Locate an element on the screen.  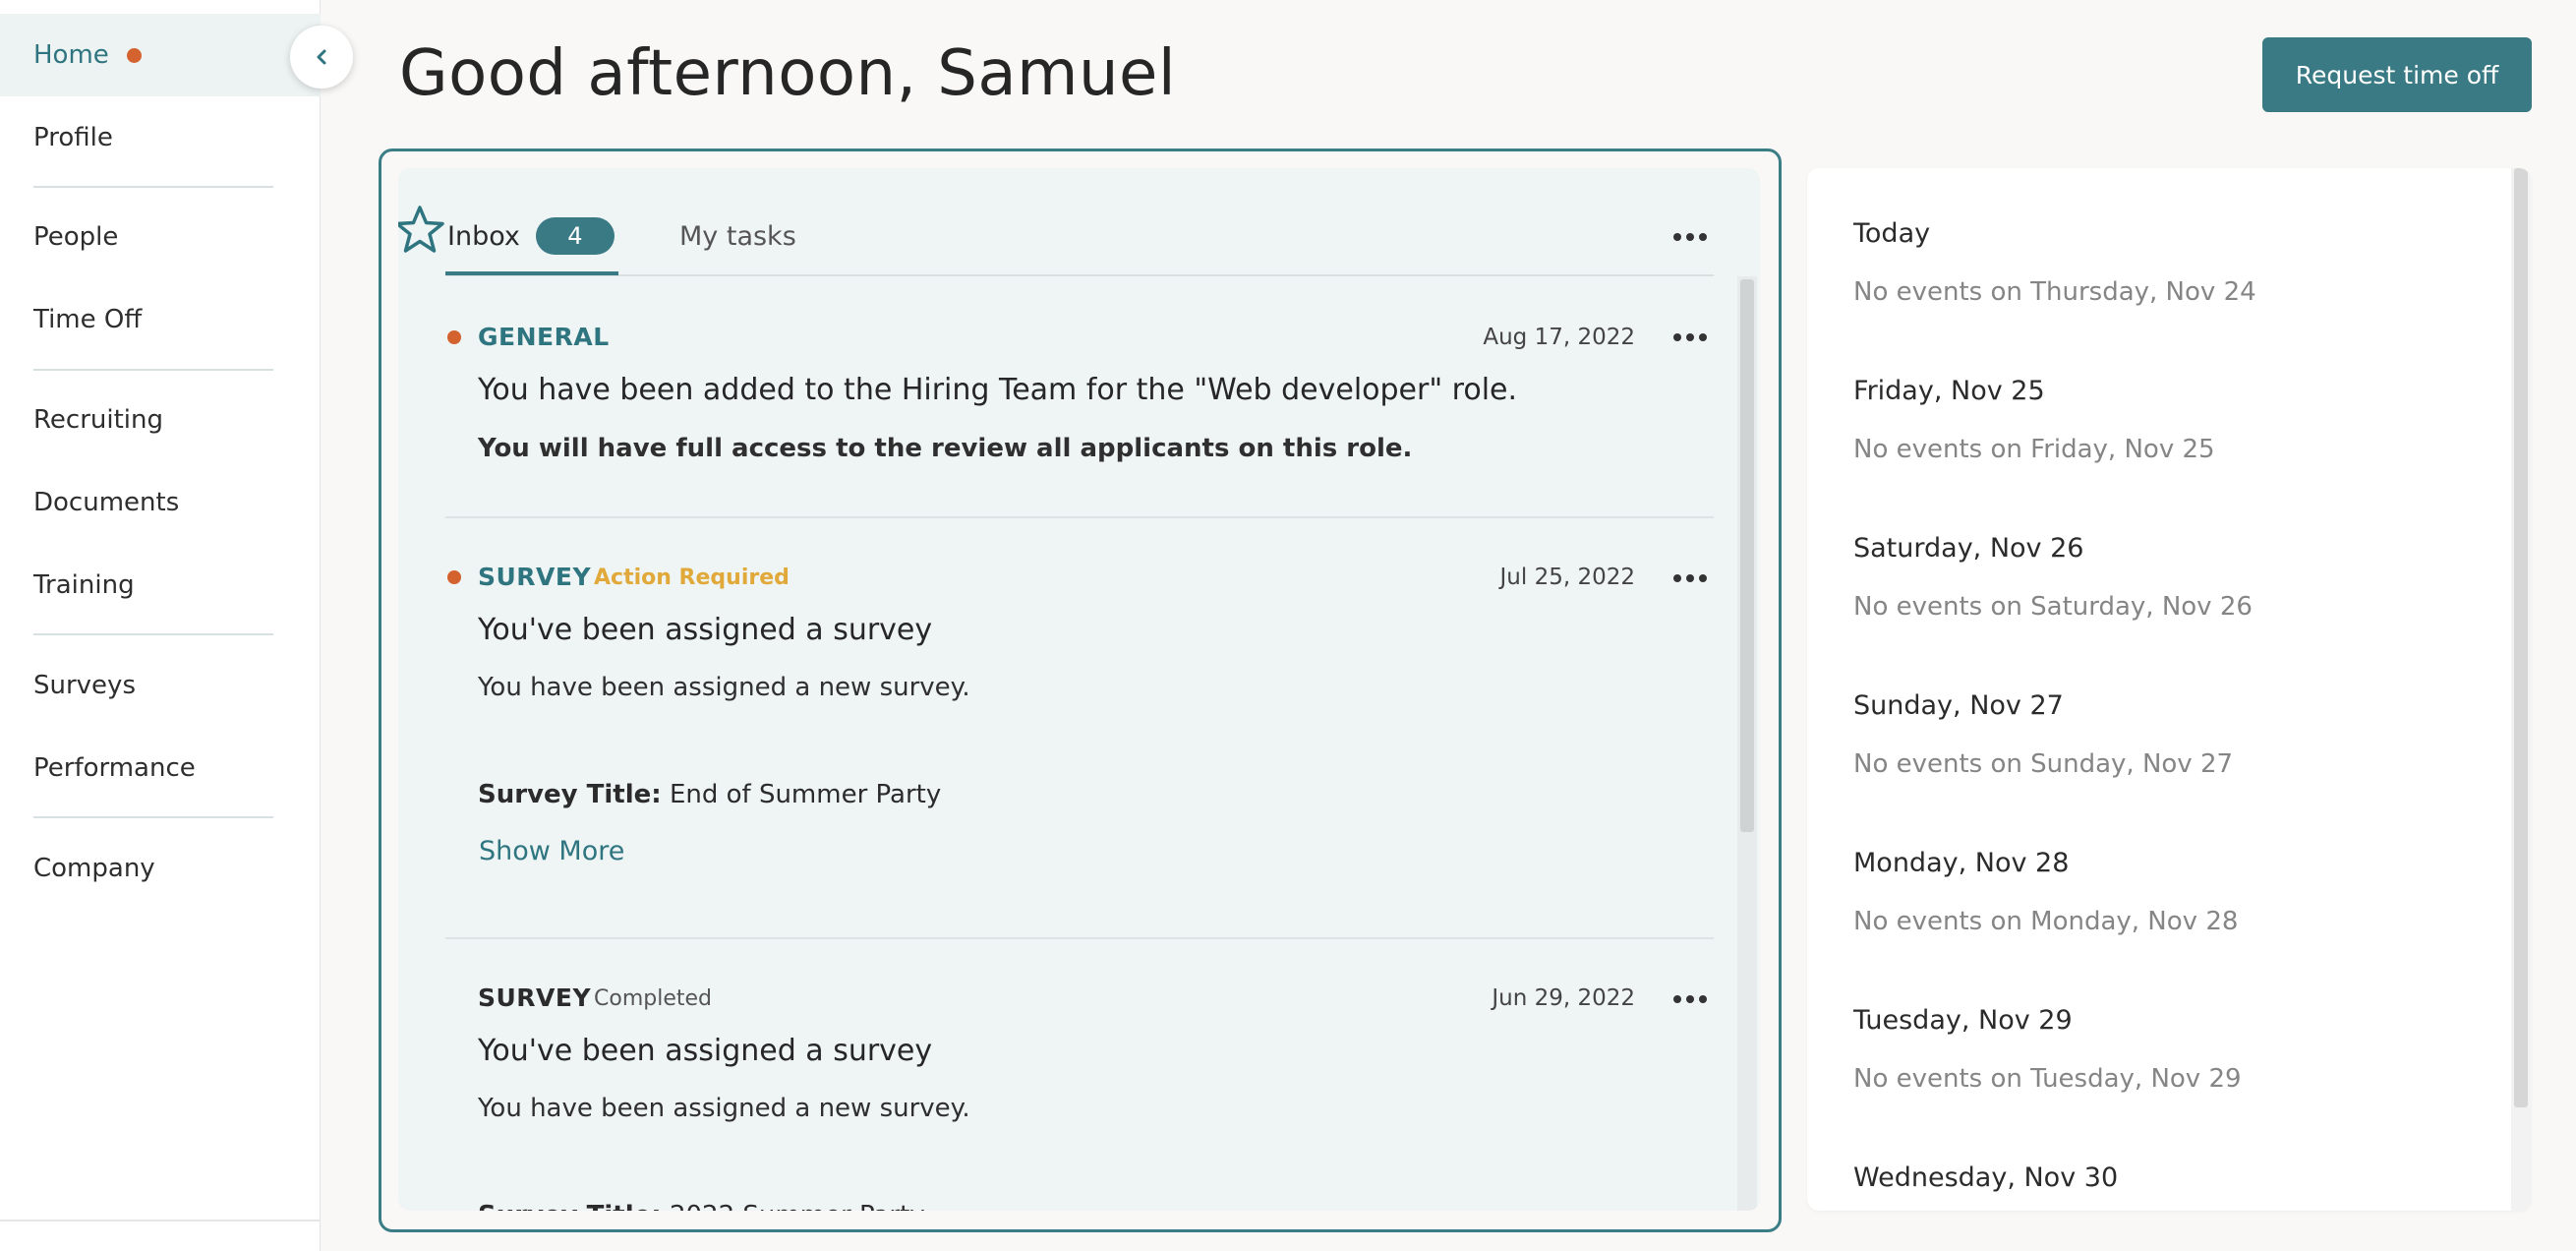
calendar-day-title: Wednesday, Nov 30 is located at coordinates (1986, 1177).